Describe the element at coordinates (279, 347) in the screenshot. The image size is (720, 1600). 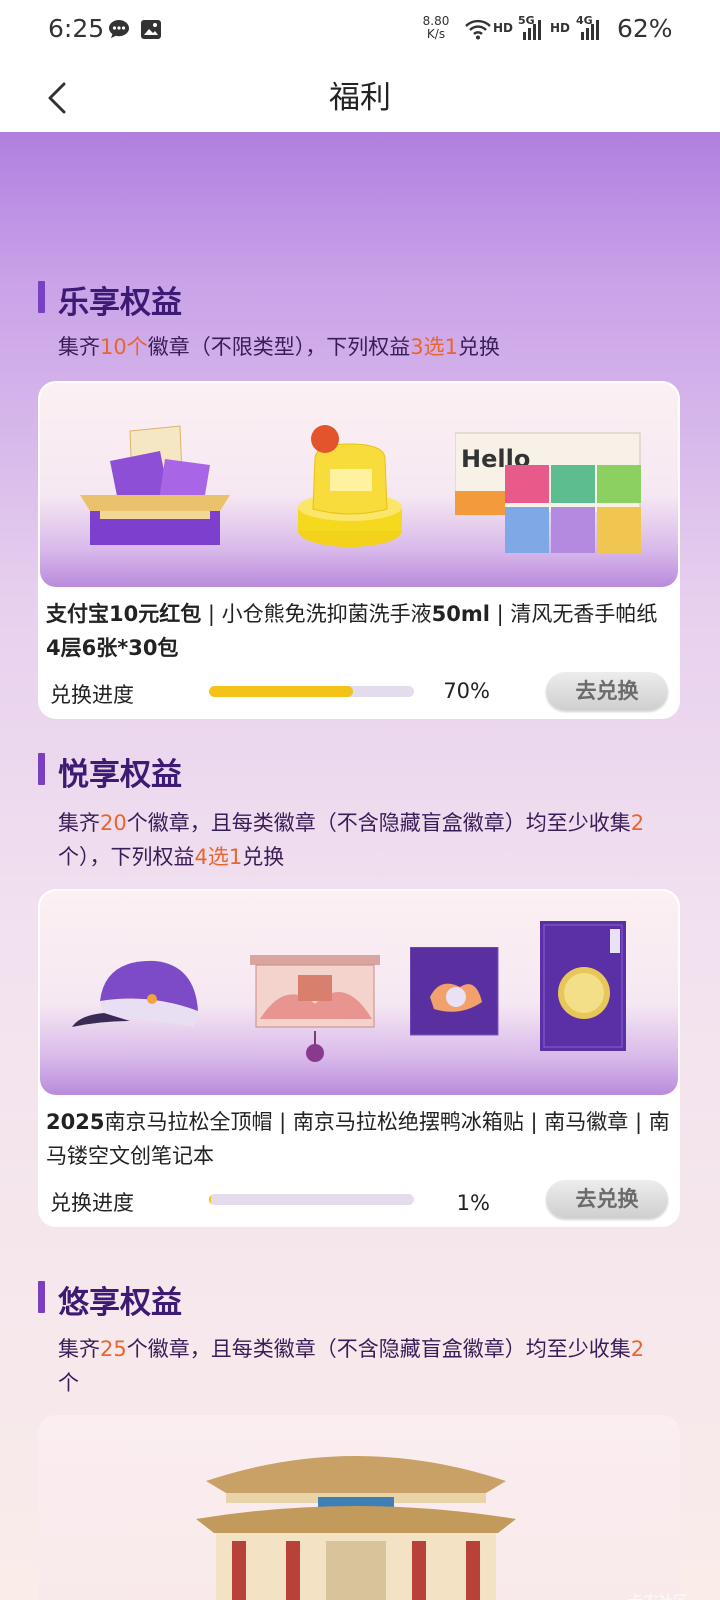
I see `section-desc-lexiang: 集齐10个徽章（不限类型），下列权益3选1兑换` at that location.